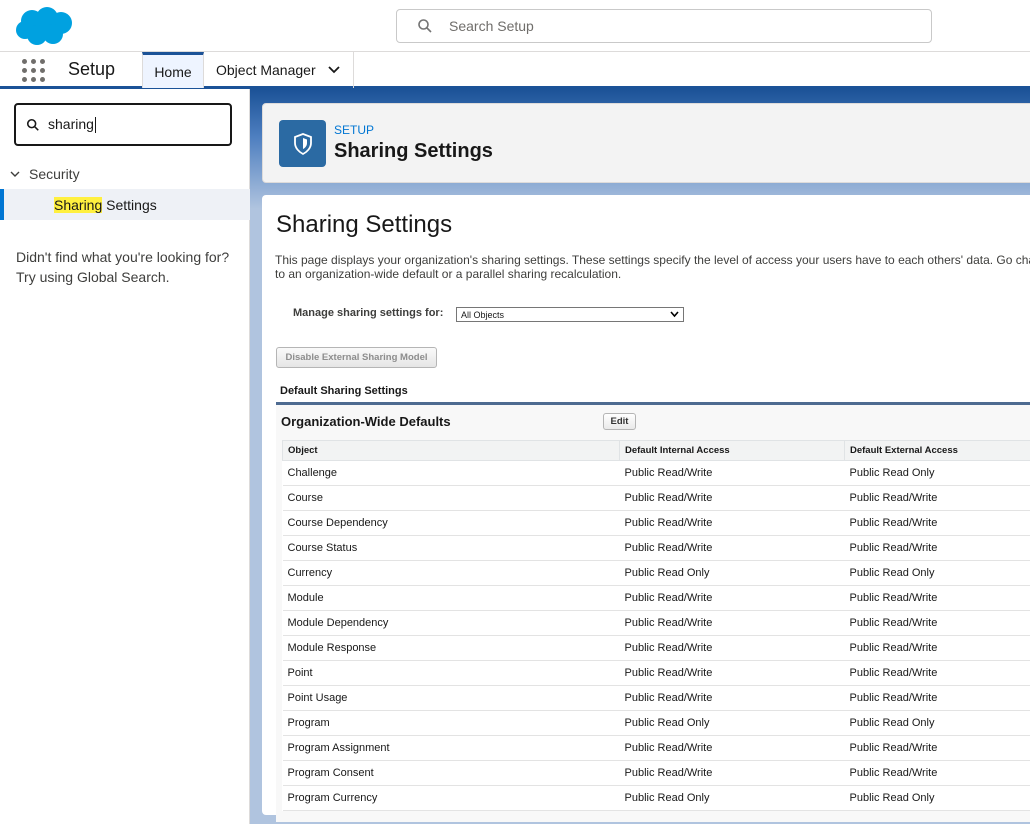  I want to click on tab-object-manager: Object Manager, so click(279, 70).